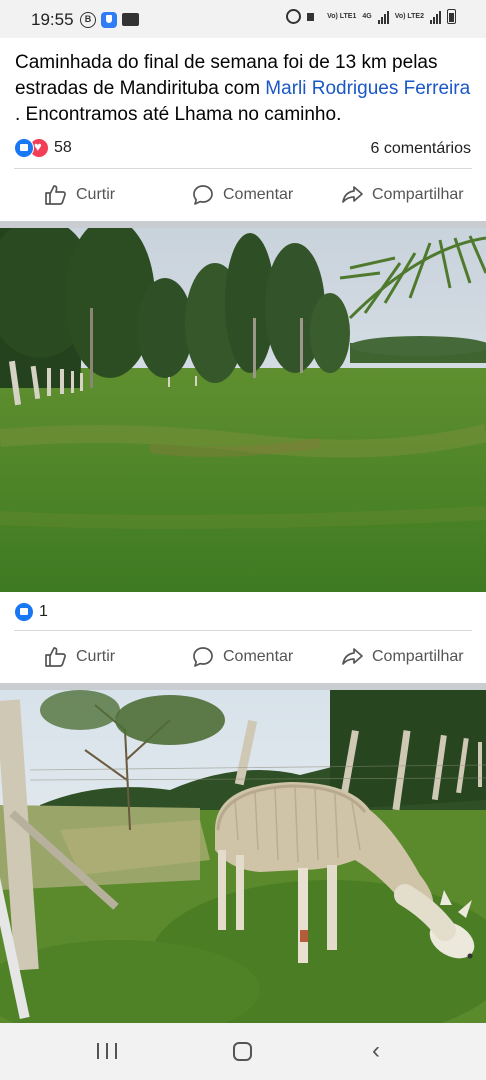 This screenshot has width=486, height=1080. Describe the element at coordinates (109, 20) in the screenshot. I see `shield-icon` at that location.